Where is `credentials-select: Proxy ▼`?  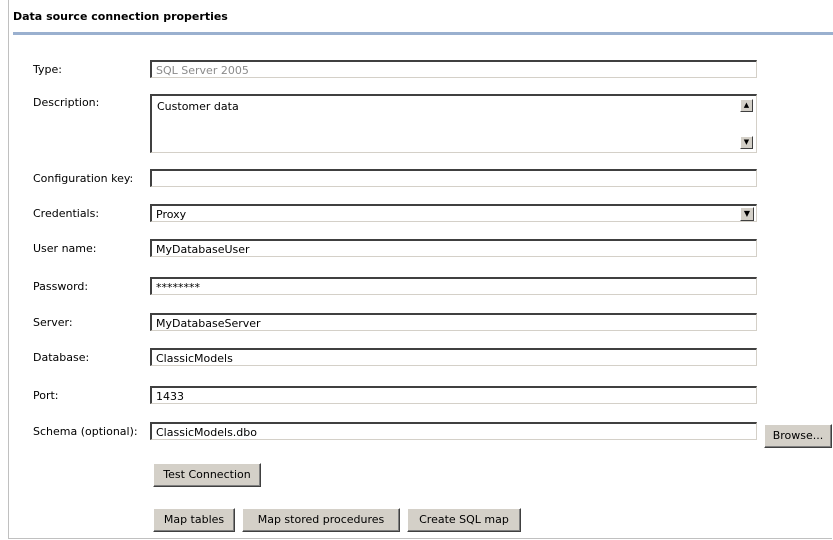
credentials-select: Proxy ▼ is located at coordinates (453, 213).